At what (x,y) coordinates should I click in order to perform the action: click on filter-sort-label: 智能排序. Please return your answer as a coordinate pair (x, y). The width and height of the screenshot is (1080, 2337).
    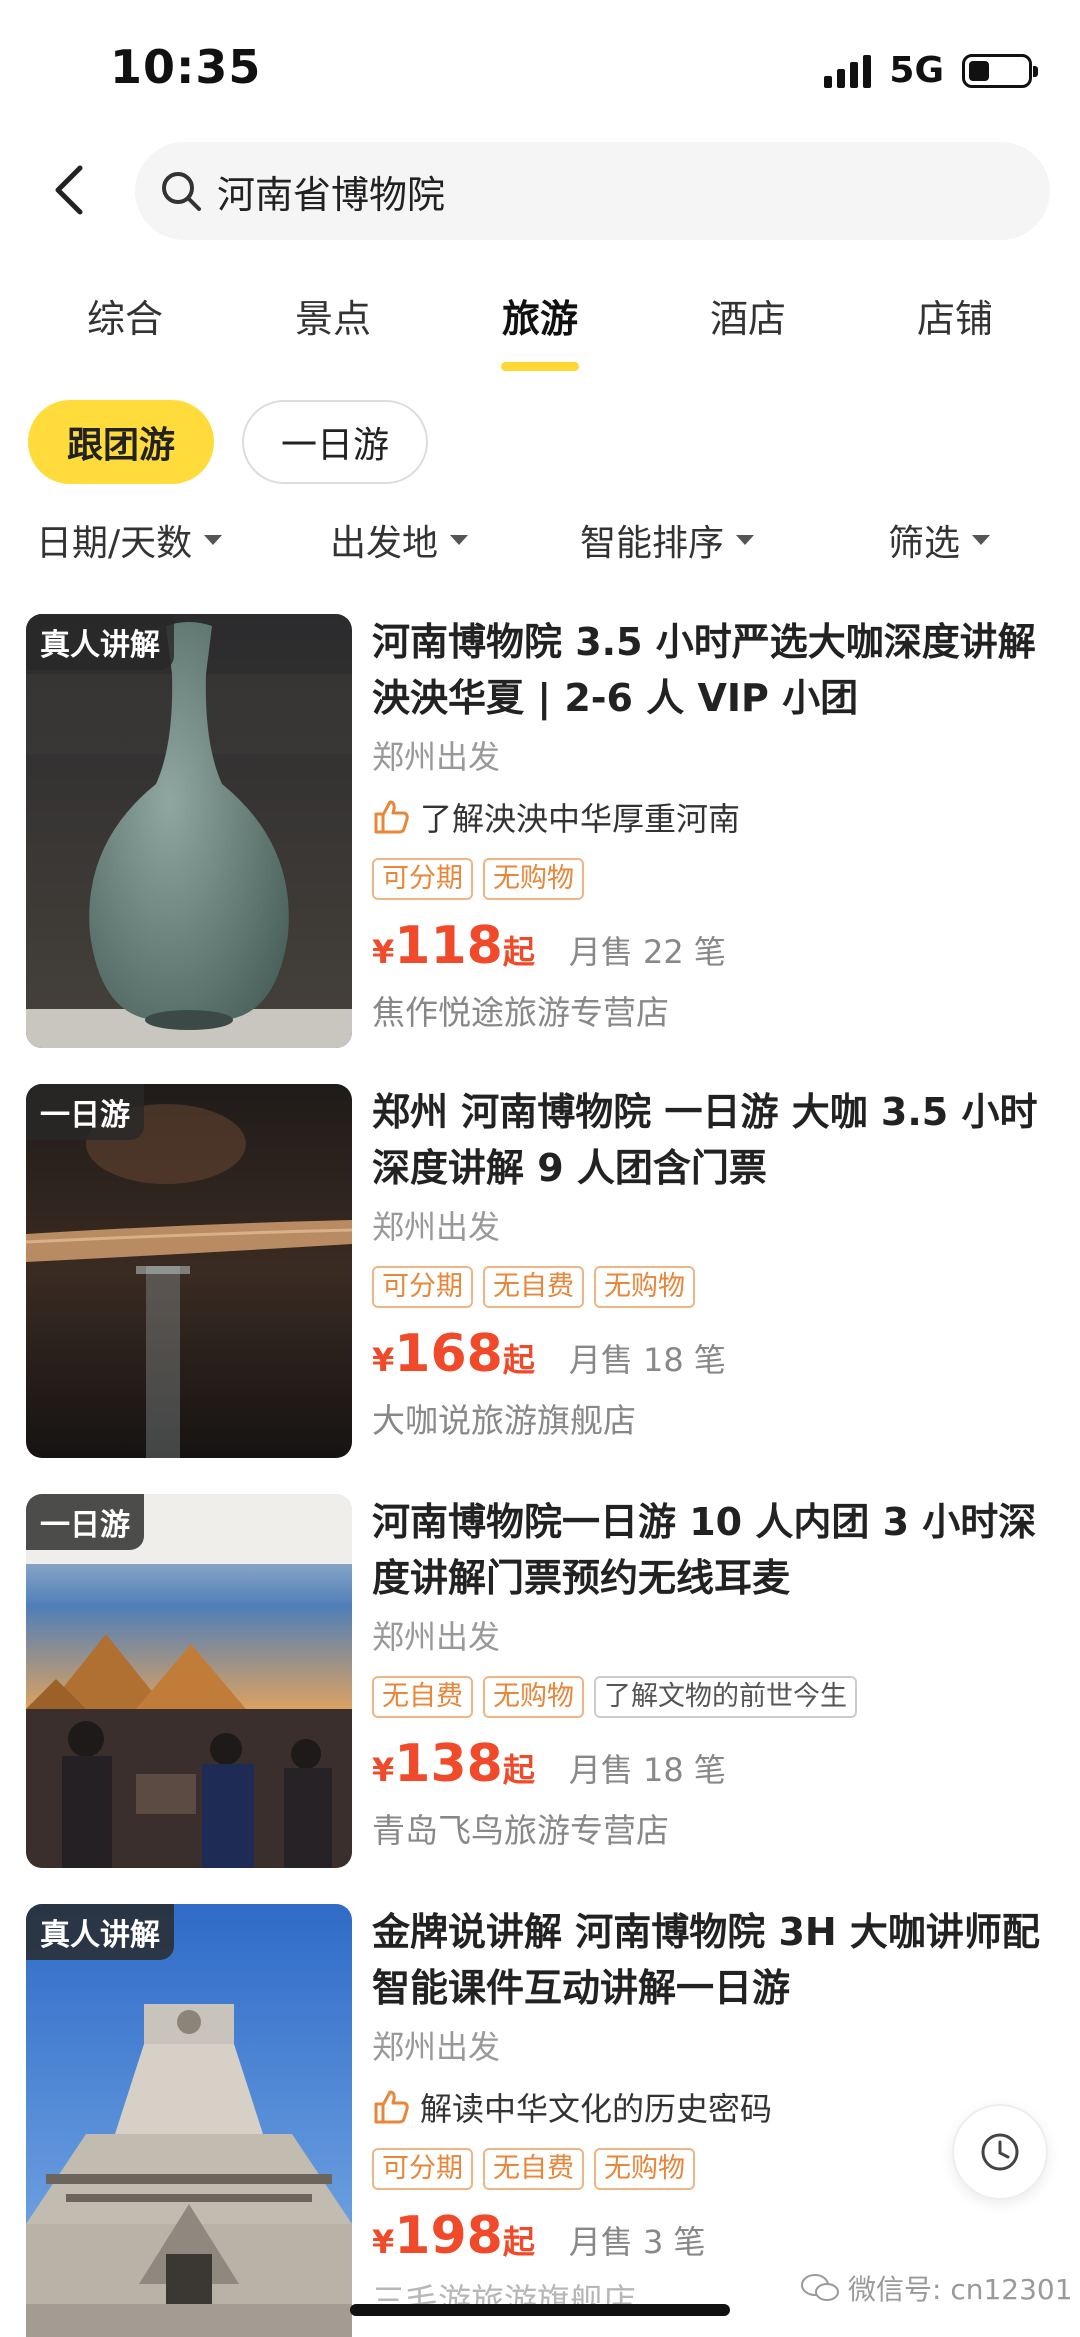
    Looking at the image, I should click on (652, 543).